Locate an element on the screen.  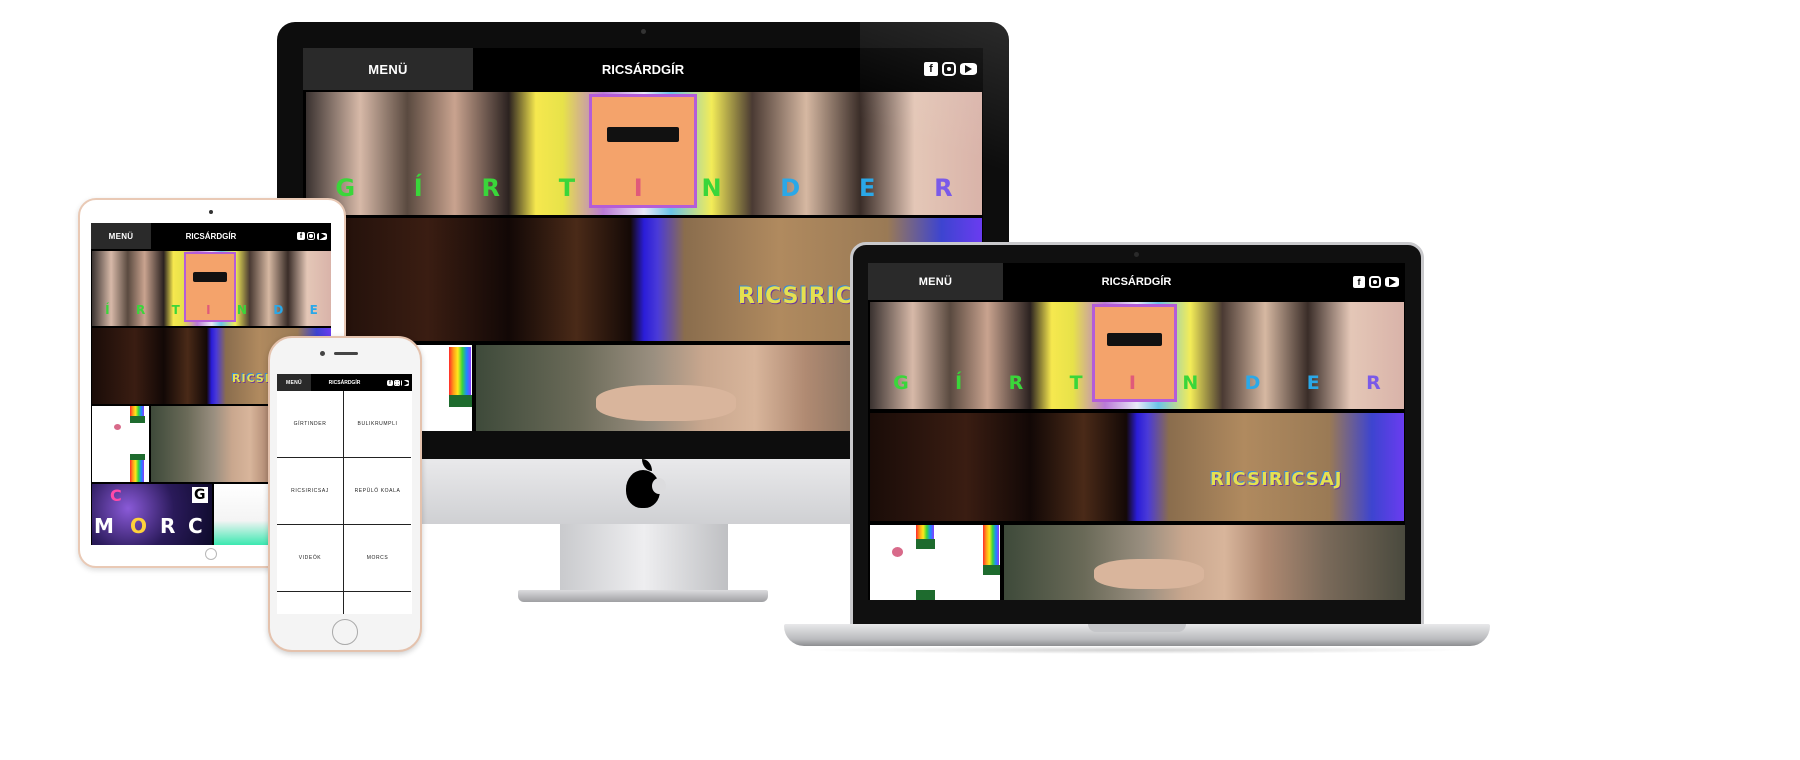
imac-camera is located at coordinates (643, 31).